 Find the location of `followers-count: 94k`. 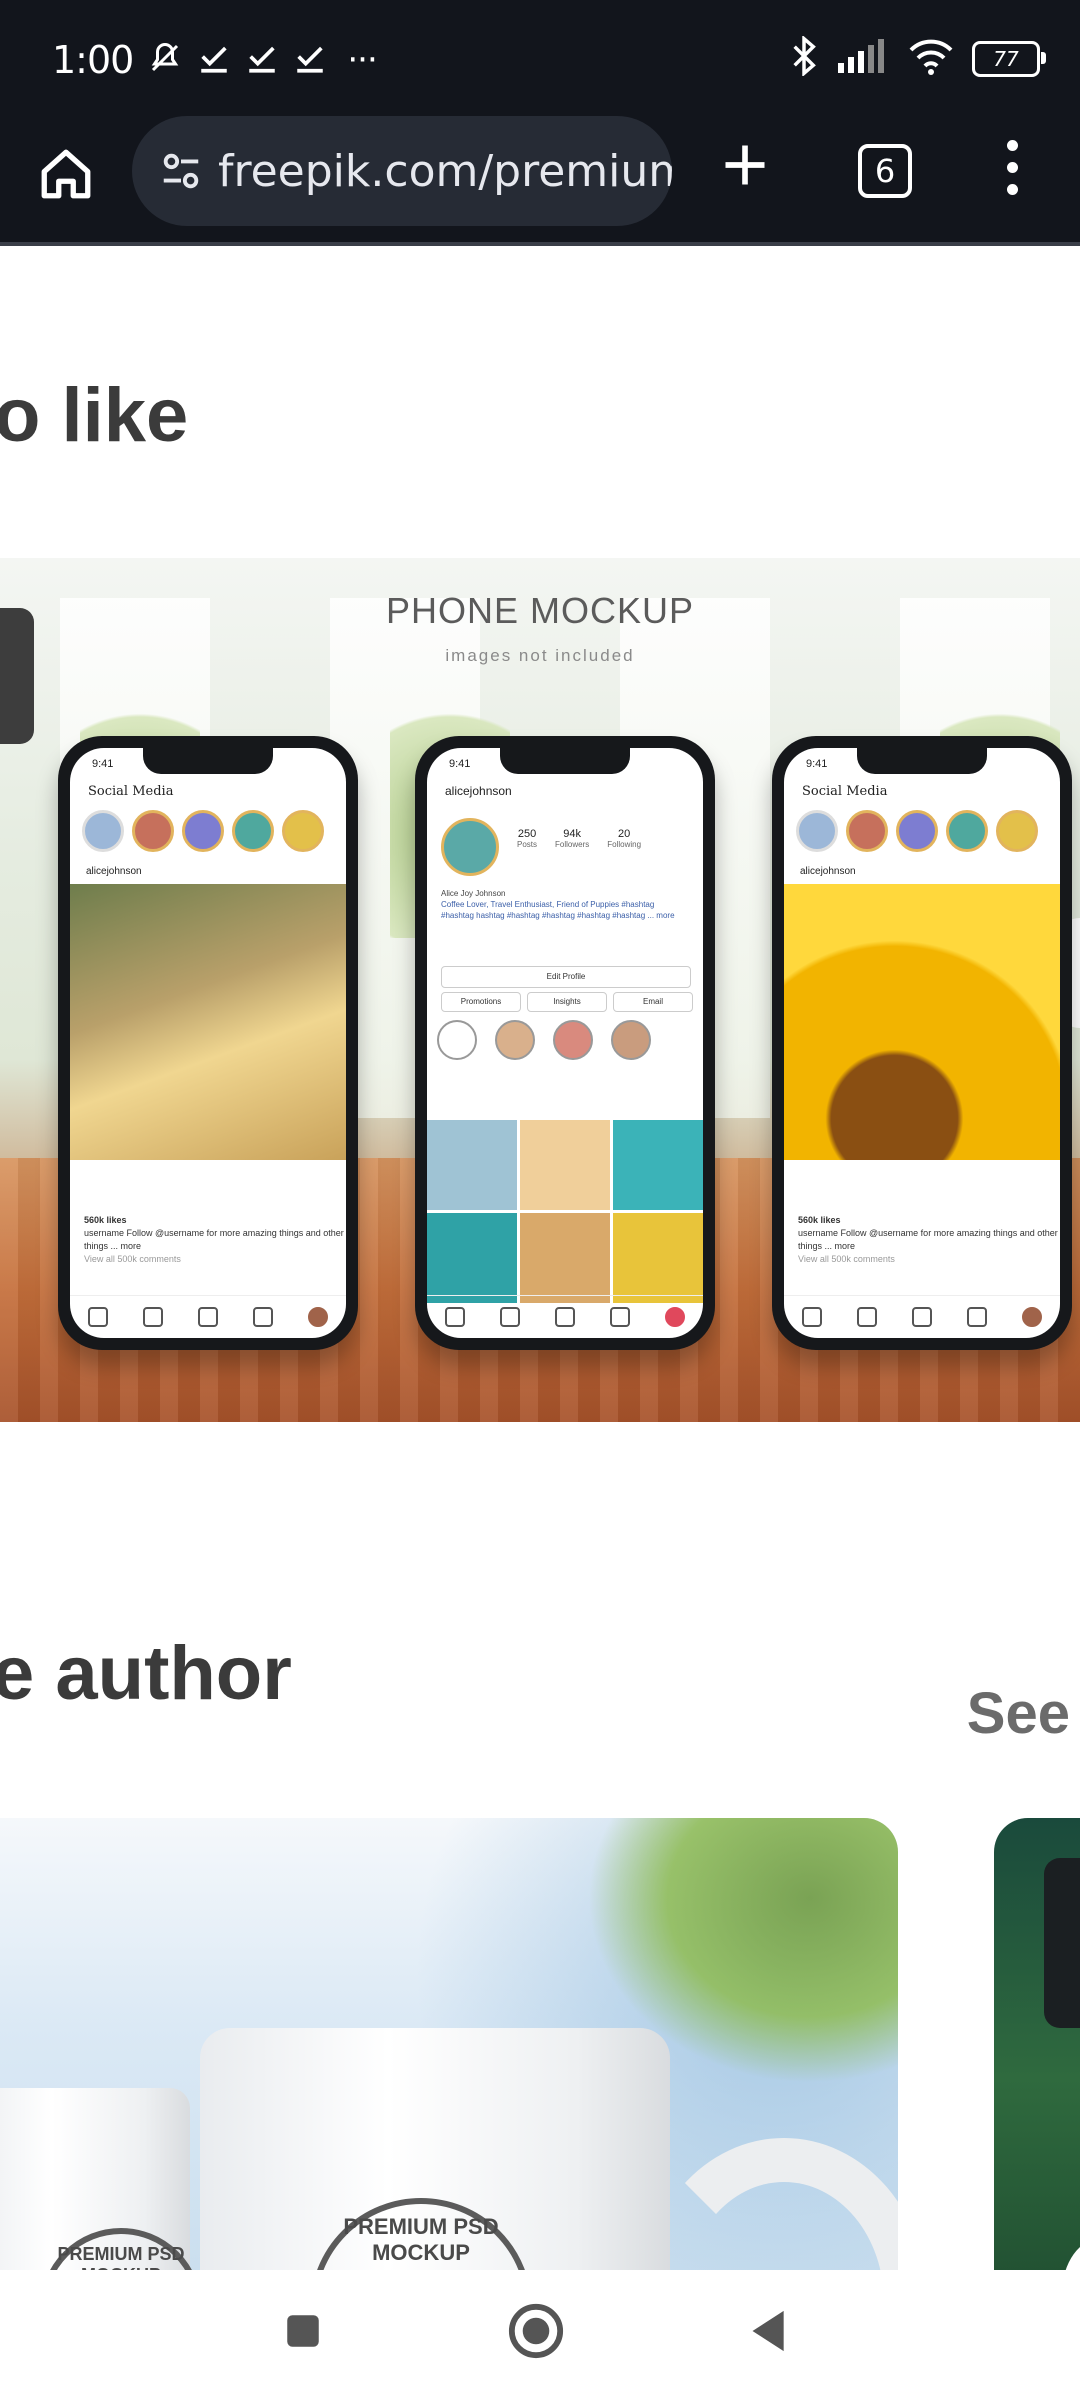

followers-count: 94k is located at coordinates (572, 834).